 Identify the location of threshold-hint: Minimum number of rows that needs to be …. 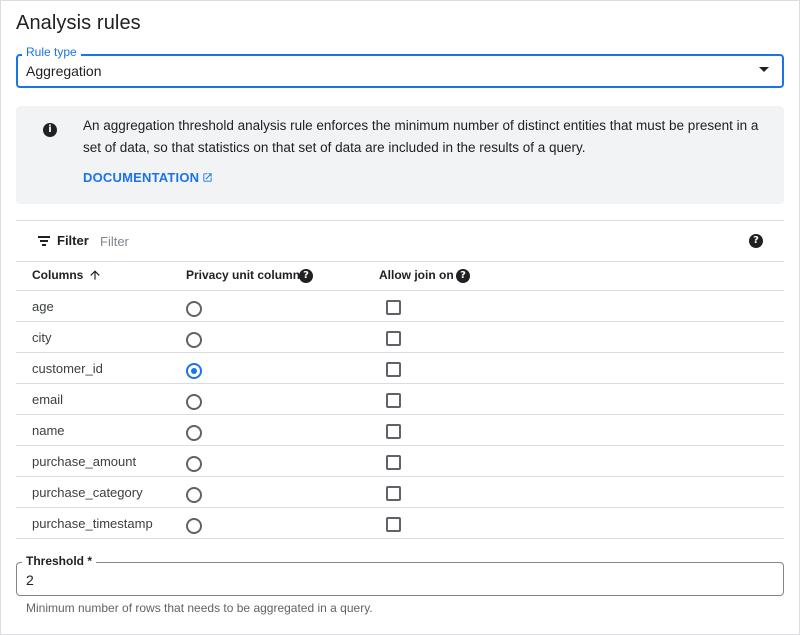
(199, 608).